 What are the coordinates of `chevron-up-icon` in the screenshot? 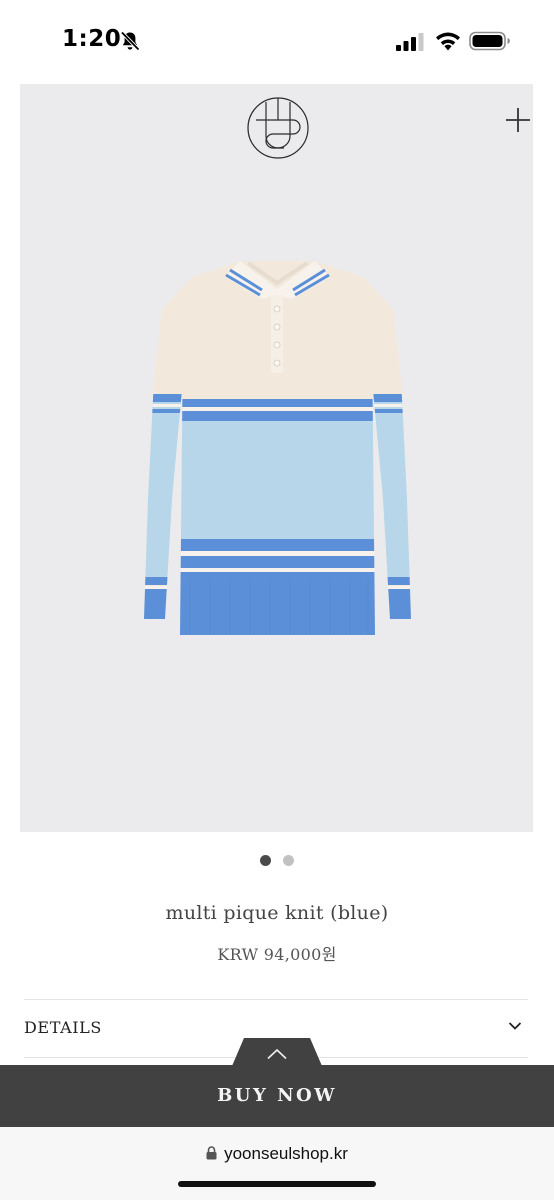 It's located at (277, 1054).